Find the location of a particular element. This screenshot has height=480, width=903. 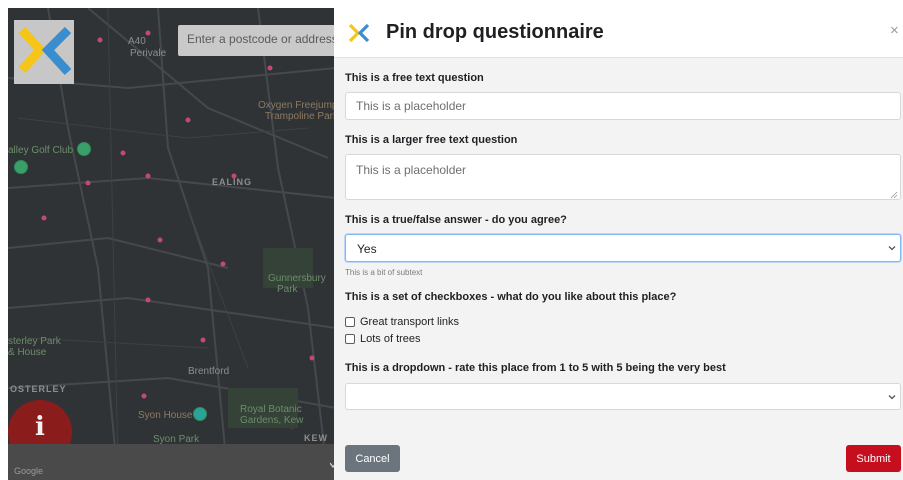

map-label-osterley-park: sterley Park is located at coordinates (34, 341).